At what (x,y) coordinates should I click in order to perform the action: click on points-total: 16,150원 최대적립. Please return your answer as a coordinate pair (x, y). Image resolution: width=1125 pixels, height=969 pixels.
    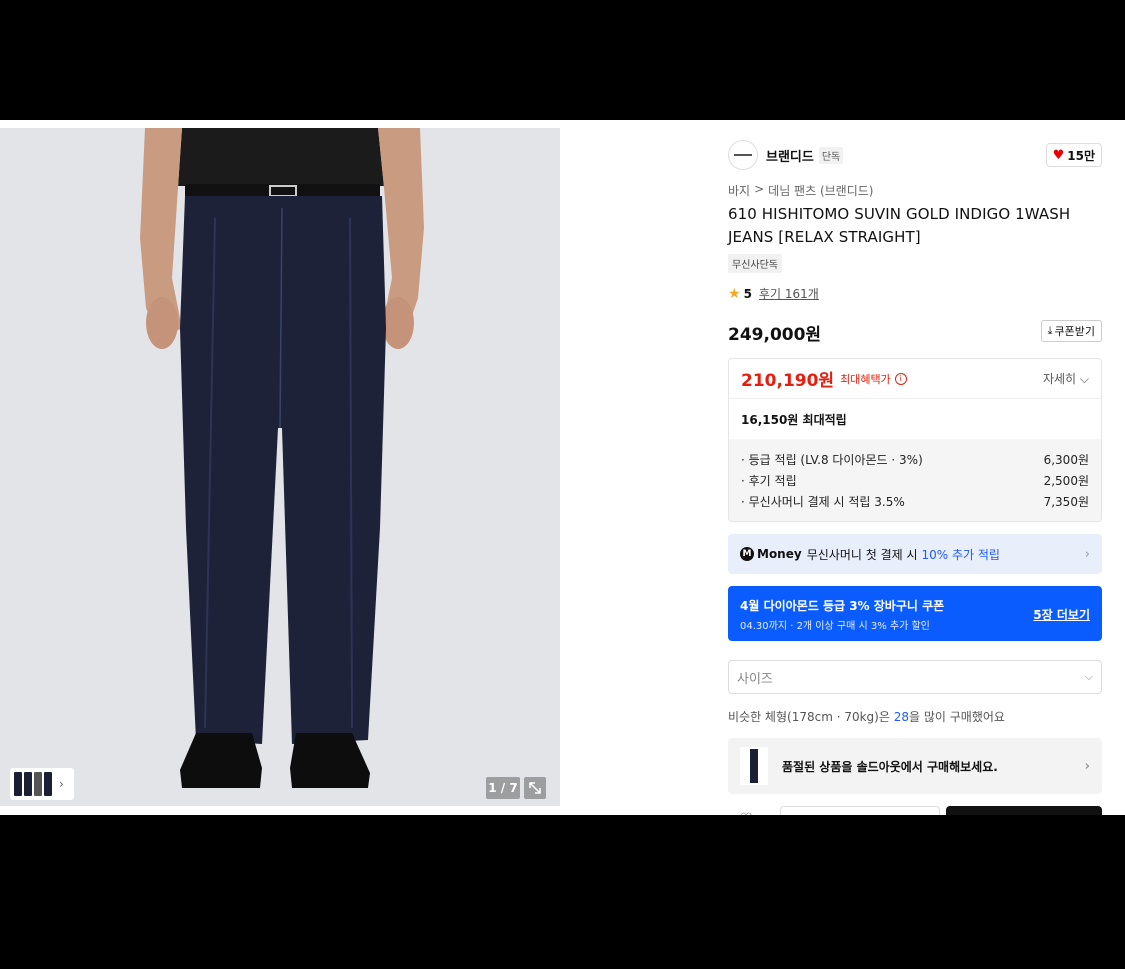
    Looking at the image, I should click on (794, 419).